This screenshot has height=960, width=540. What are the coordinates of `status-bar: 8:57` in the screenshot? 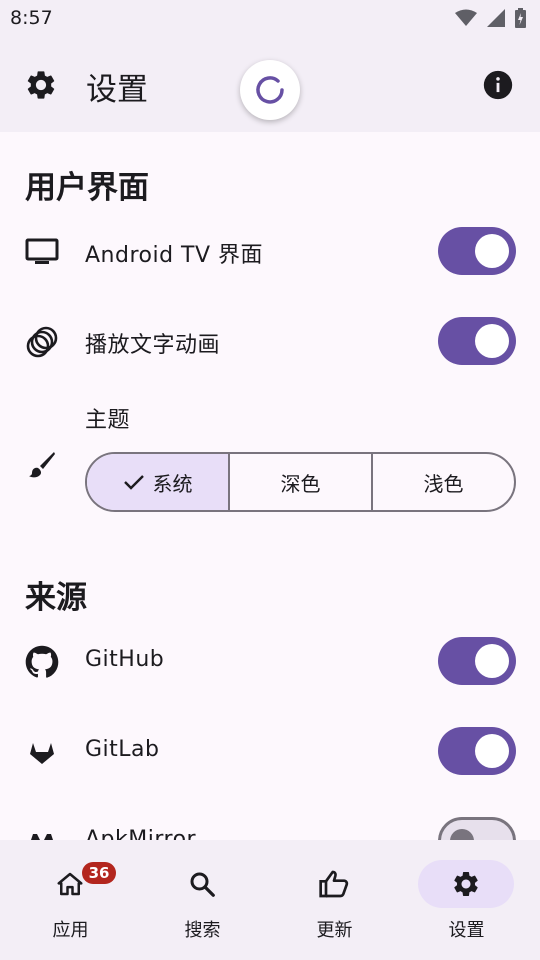 It's located at (270, 18).